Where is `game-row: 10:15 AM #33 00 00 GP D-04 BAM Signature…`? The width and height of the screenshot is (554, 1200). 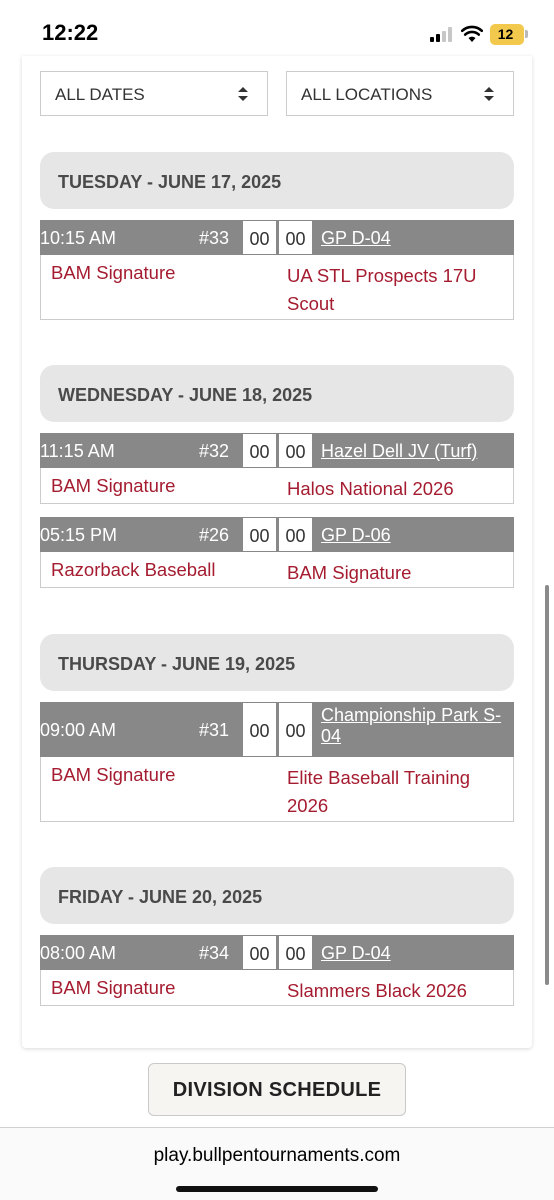
game-row: 10:15 AM #33 00 00 GP D-04 BAM Signature… is located at coordinates (277, 270).